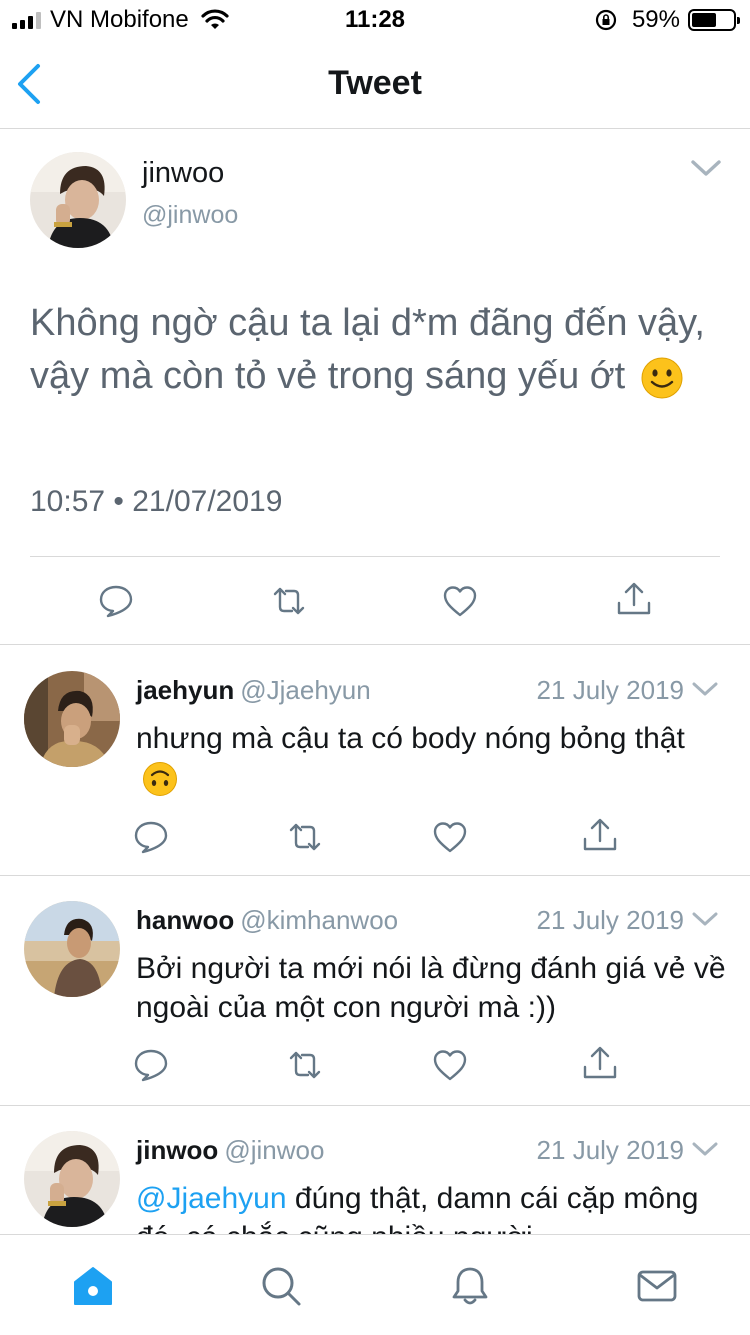 This screenshot has height=1335, width=750. What do you see at coordinates (714, 20) in the screenshot?
I see `battery-icon` at bounding box center [714, 20].